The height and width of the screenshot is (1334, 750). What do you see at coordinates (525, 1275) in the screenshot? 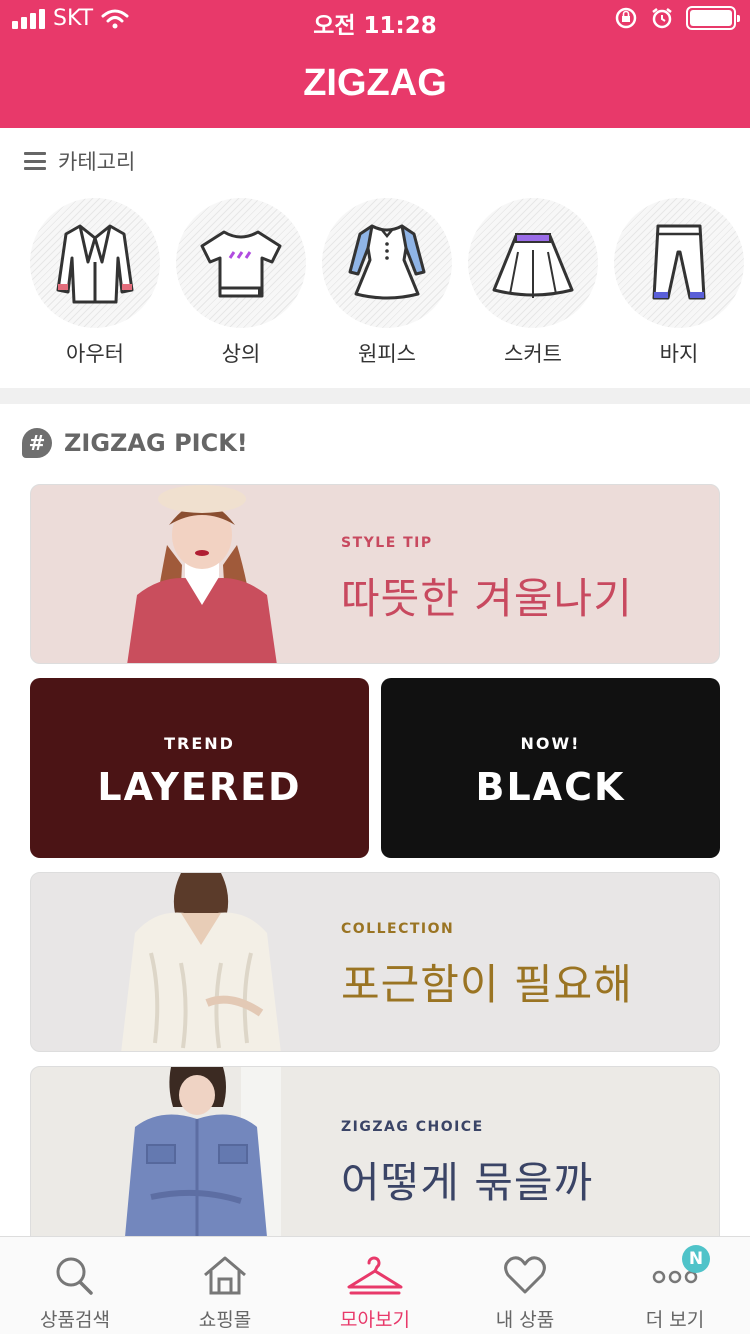
I see `heart-icon` at bounding box center [525, 1275].